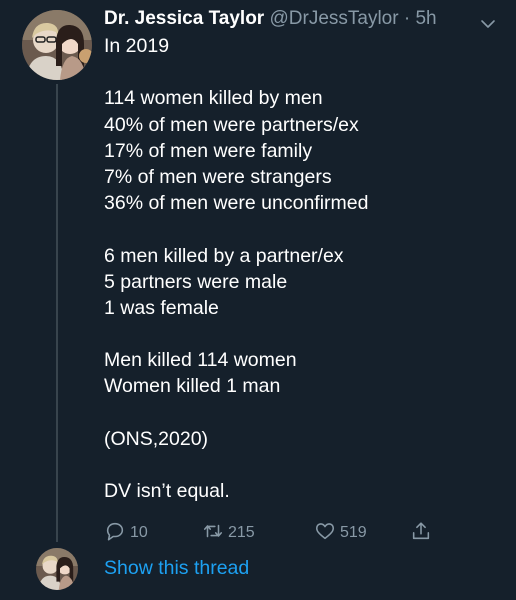  I want to click on tweet-line: (ONS,2020), so click(156, 438).